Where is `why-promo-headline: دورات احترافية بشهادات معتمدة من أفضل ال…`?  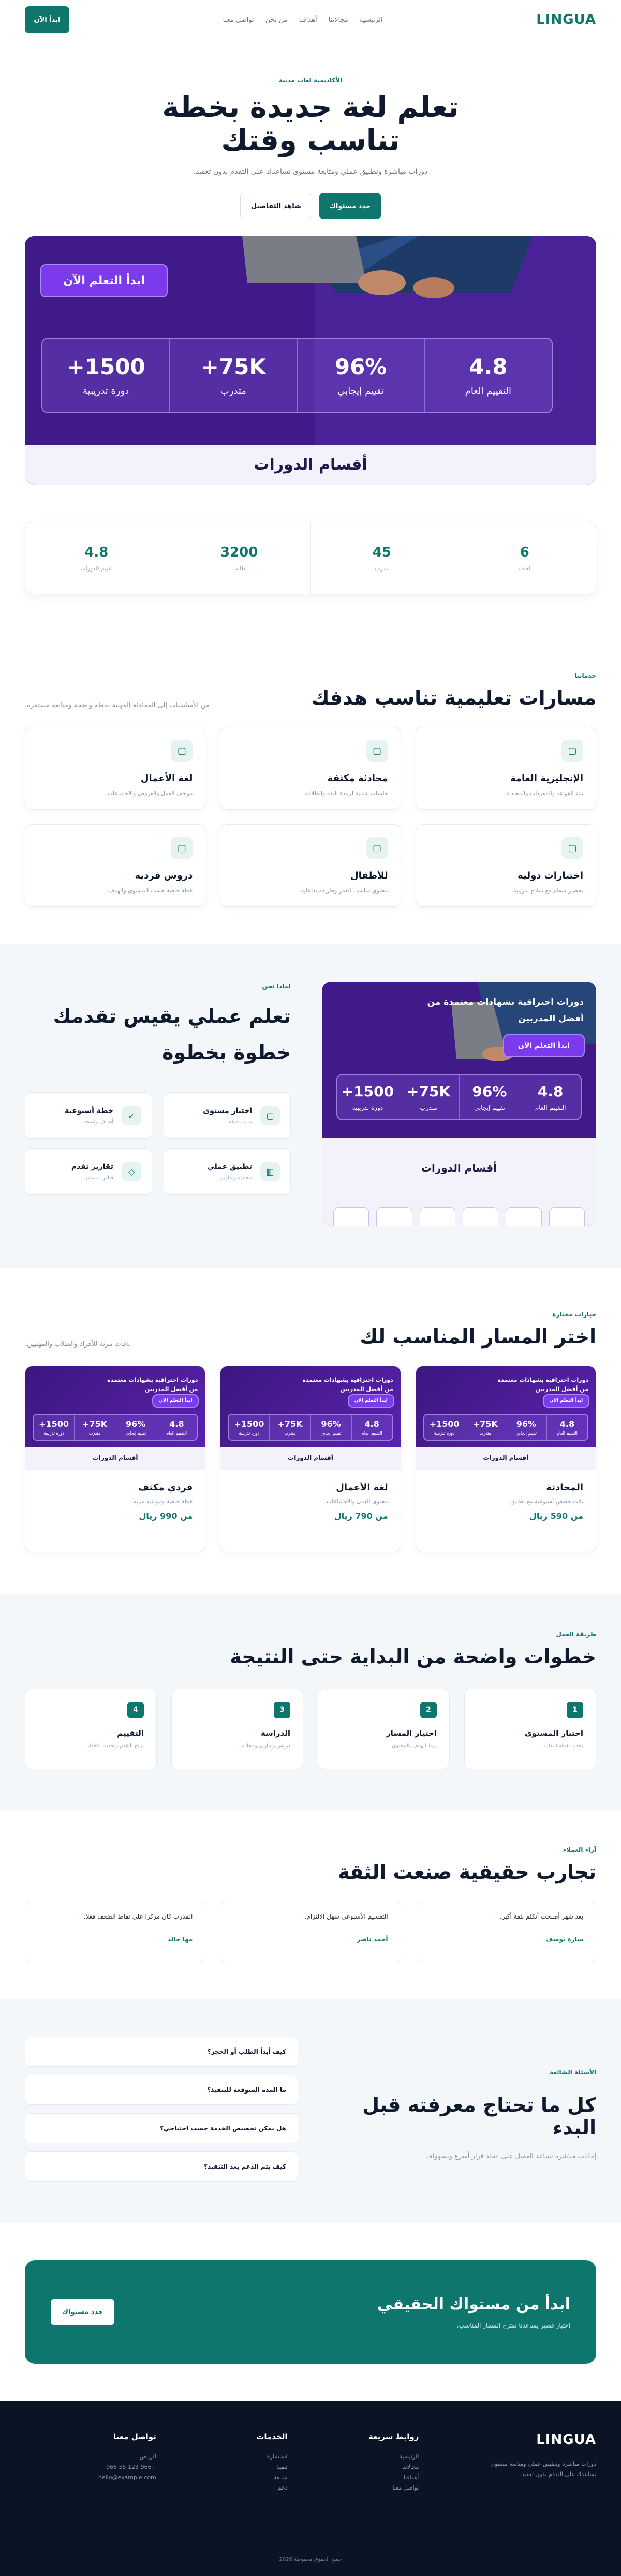
why-promo-headline: دورات احترافية بشهادات معتمدة من أفضل ال… is located at coordinates (505, 1010).